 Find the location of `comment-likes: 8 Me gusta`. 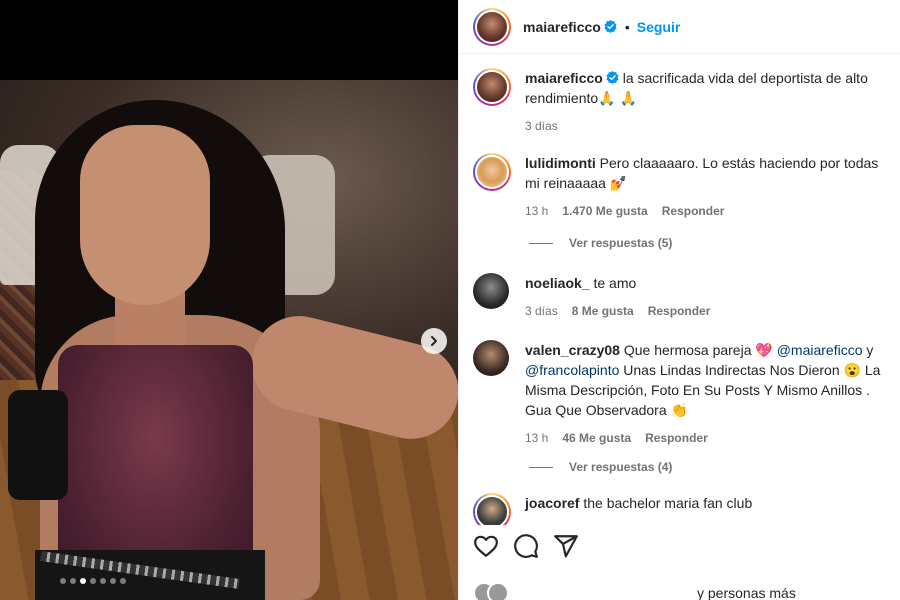

comment-likes: 8 Me gusta is located at coordinates (603, 311).